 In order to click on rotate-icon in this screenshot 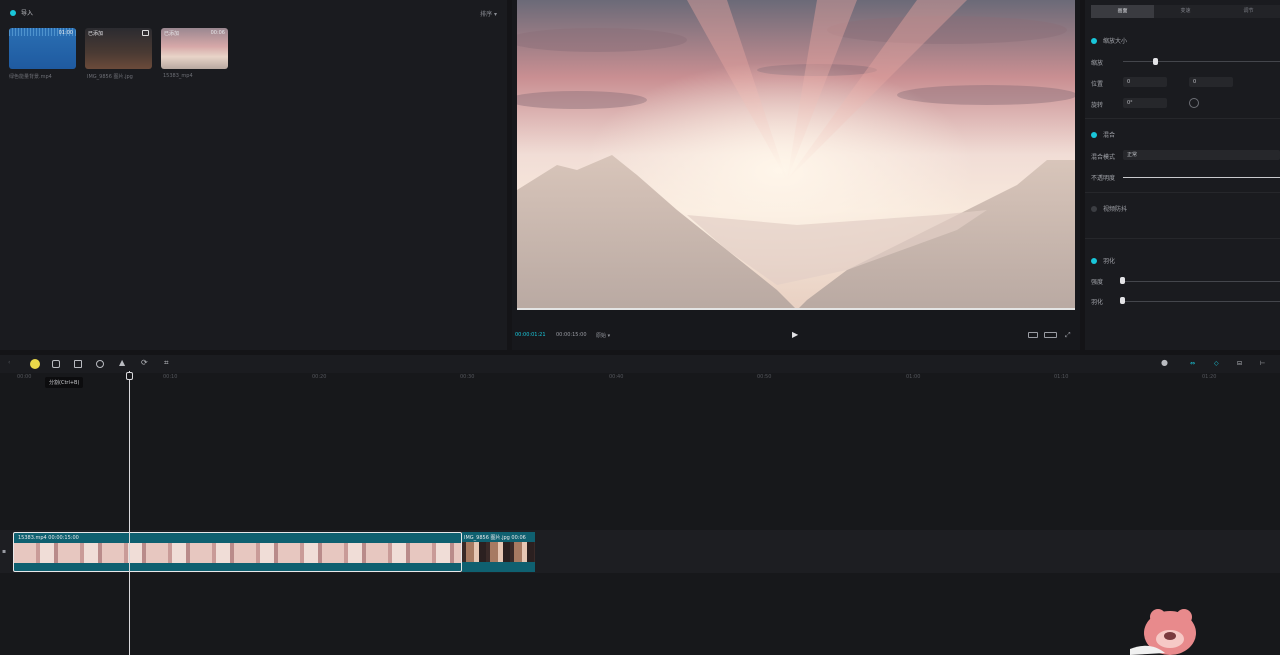, I will do `click(1194, 103)`.